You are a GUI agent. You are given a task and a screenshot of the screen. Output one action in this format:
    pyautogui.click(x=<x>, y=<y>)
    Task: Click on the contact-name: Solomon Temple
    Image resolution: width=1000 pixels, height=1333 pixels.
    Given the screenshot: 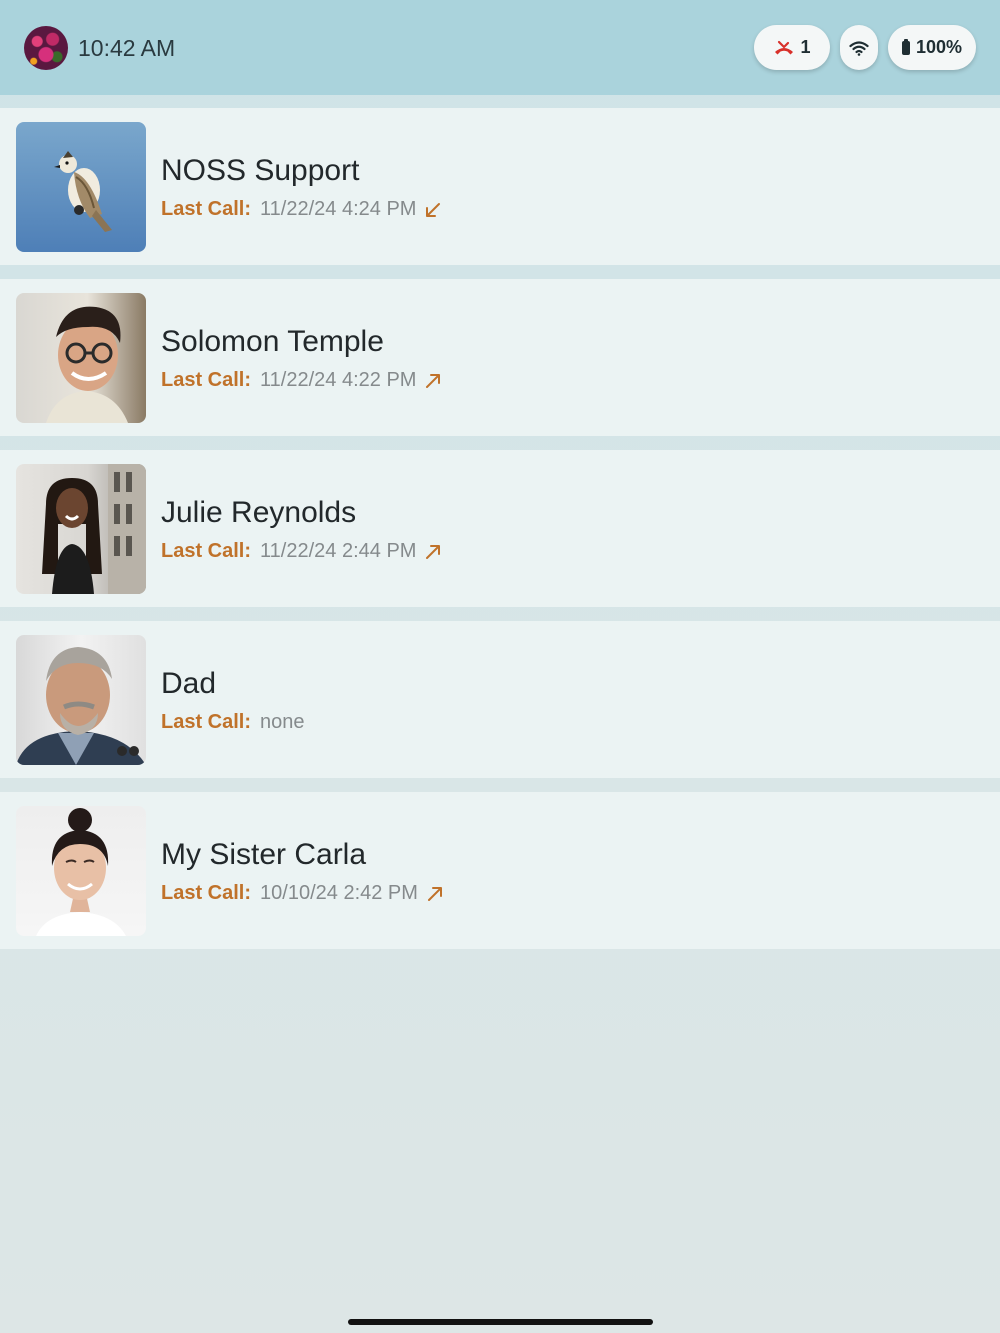 What is the action you would take?
    pyautogui.click(x=272, y=341)
    